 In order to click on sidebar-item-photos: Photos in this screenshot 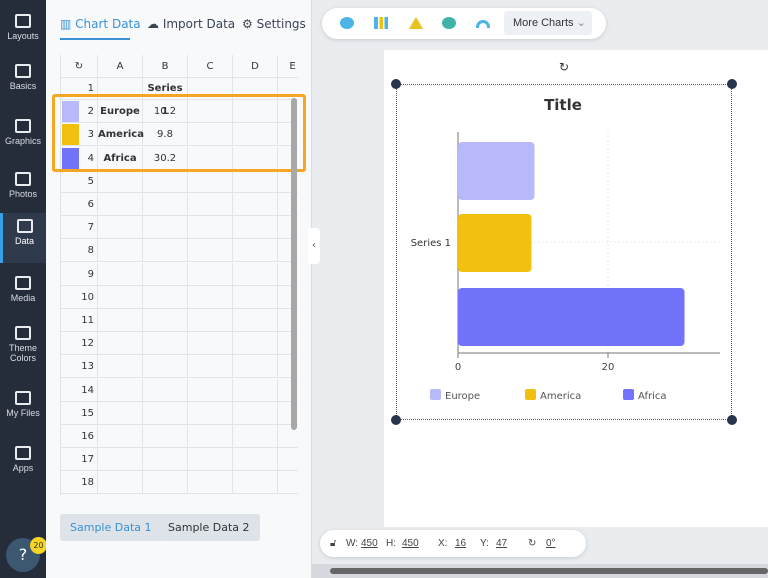, I will do `click(23, 187)`.